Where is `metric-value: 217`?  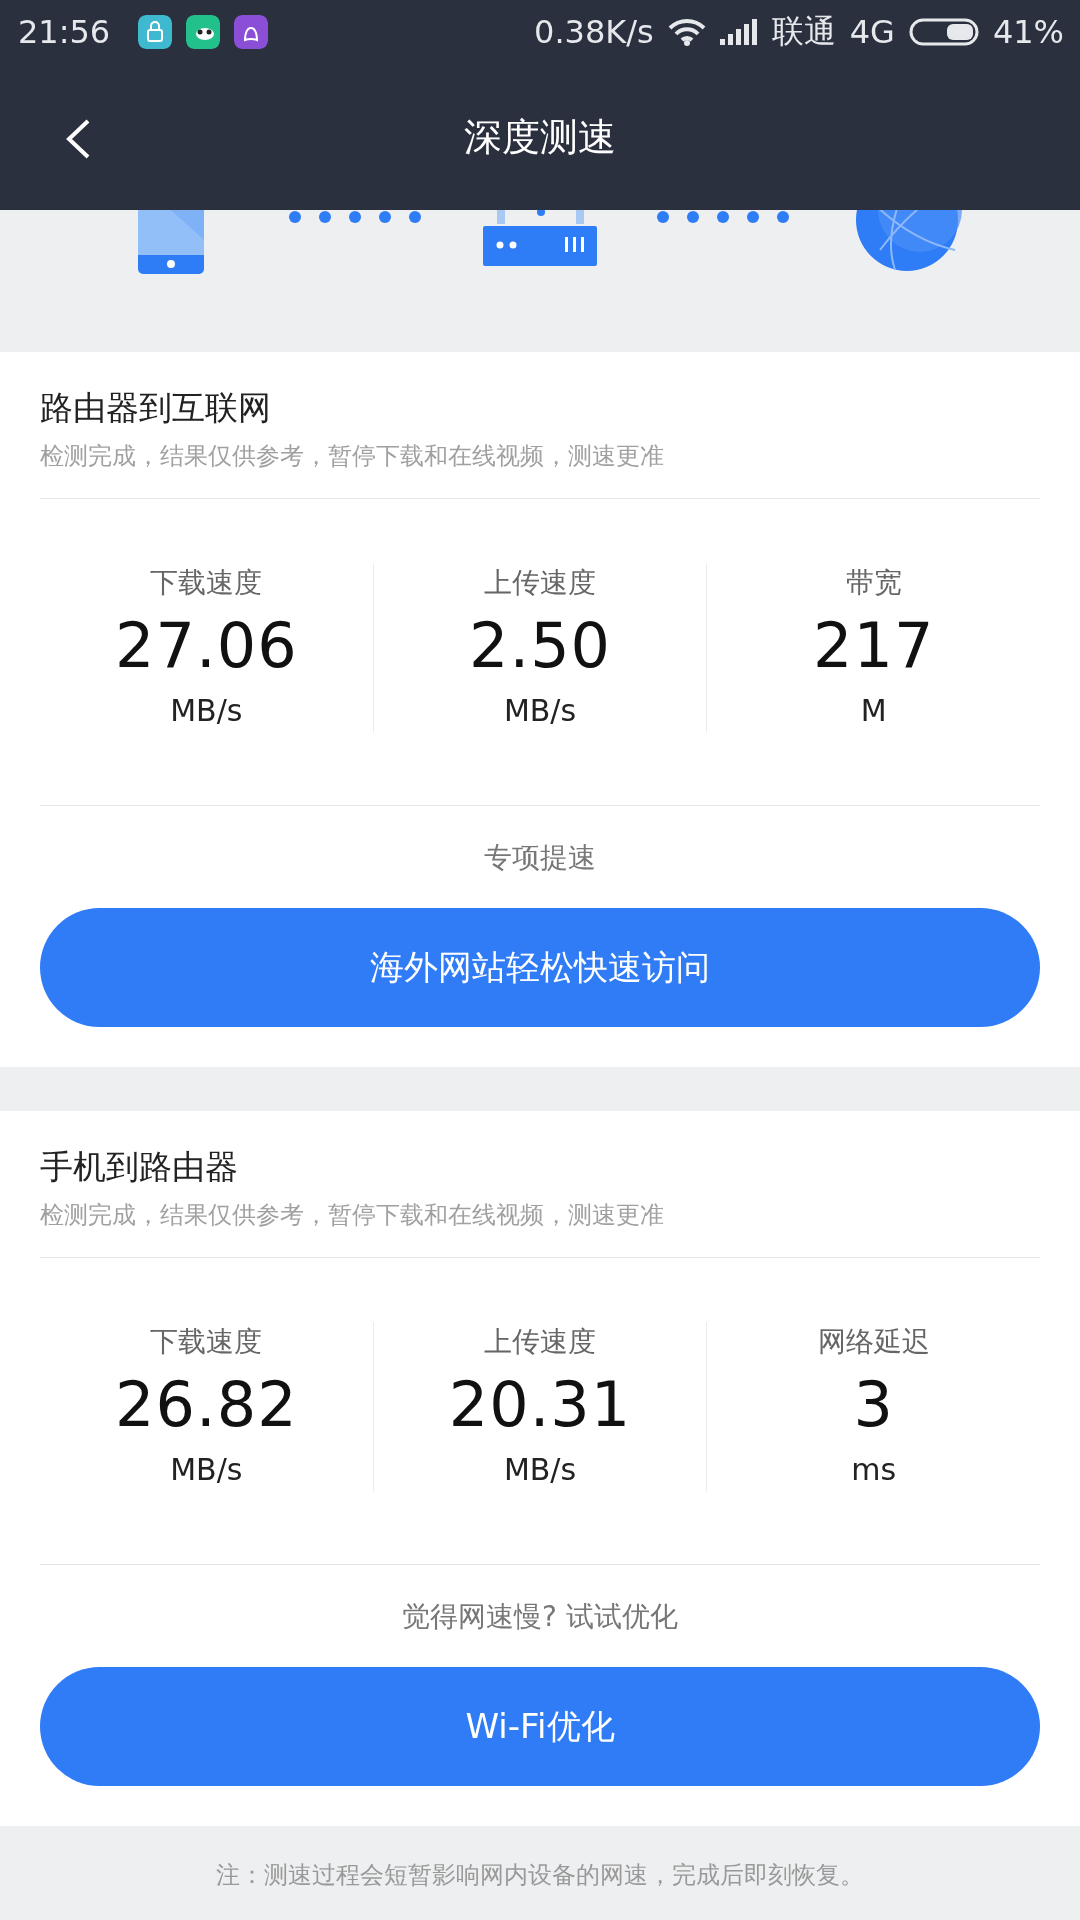 metric-value: 217 is located at coordinates (874, 646).